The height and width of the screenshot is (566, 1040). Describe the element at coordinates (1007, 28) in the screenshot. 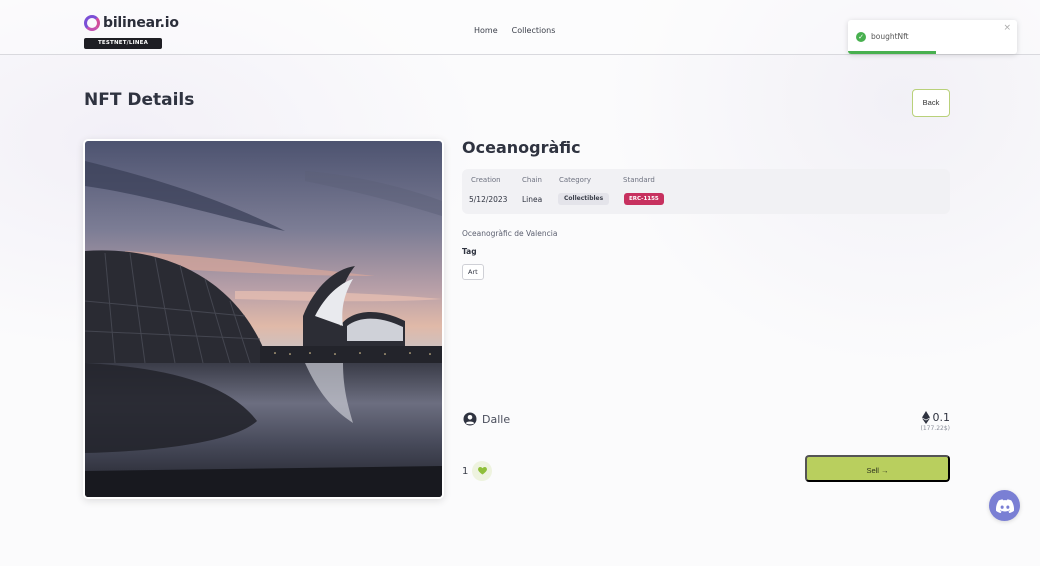

I see `close-icon: ×` at that location.